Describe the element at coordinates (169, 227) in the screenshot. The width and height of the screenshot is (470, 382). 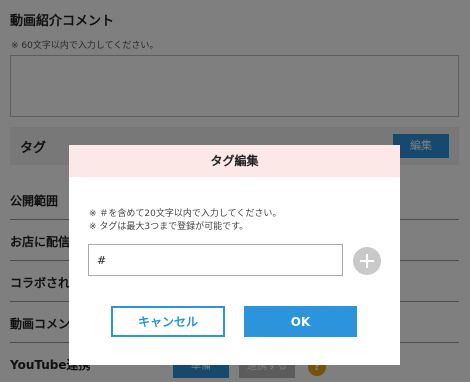
I see `note-tag-limit: ※ タグは最大3つまで登録が可能です。` at that location.